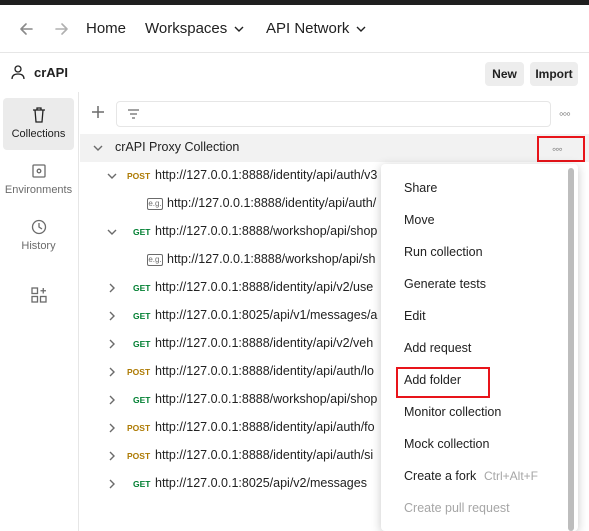 This screenshot has height=531, width=589. I want to click on menu-item-create-a-fork: Create a fork, so click(440, 476).